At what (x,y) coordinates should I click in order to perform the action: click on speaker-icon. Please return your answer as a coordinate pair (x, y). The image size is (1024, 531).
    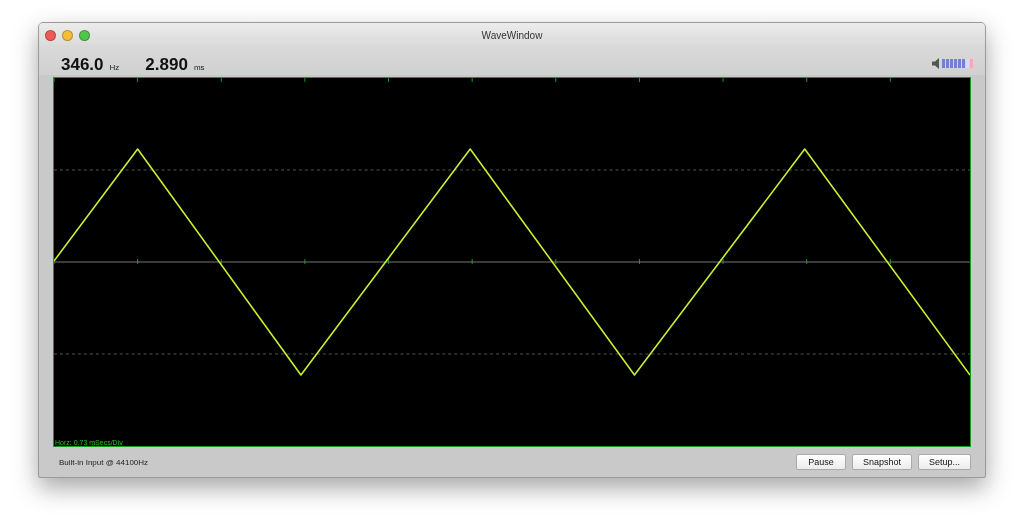
    Looking at the image, I should click on (935, 63).